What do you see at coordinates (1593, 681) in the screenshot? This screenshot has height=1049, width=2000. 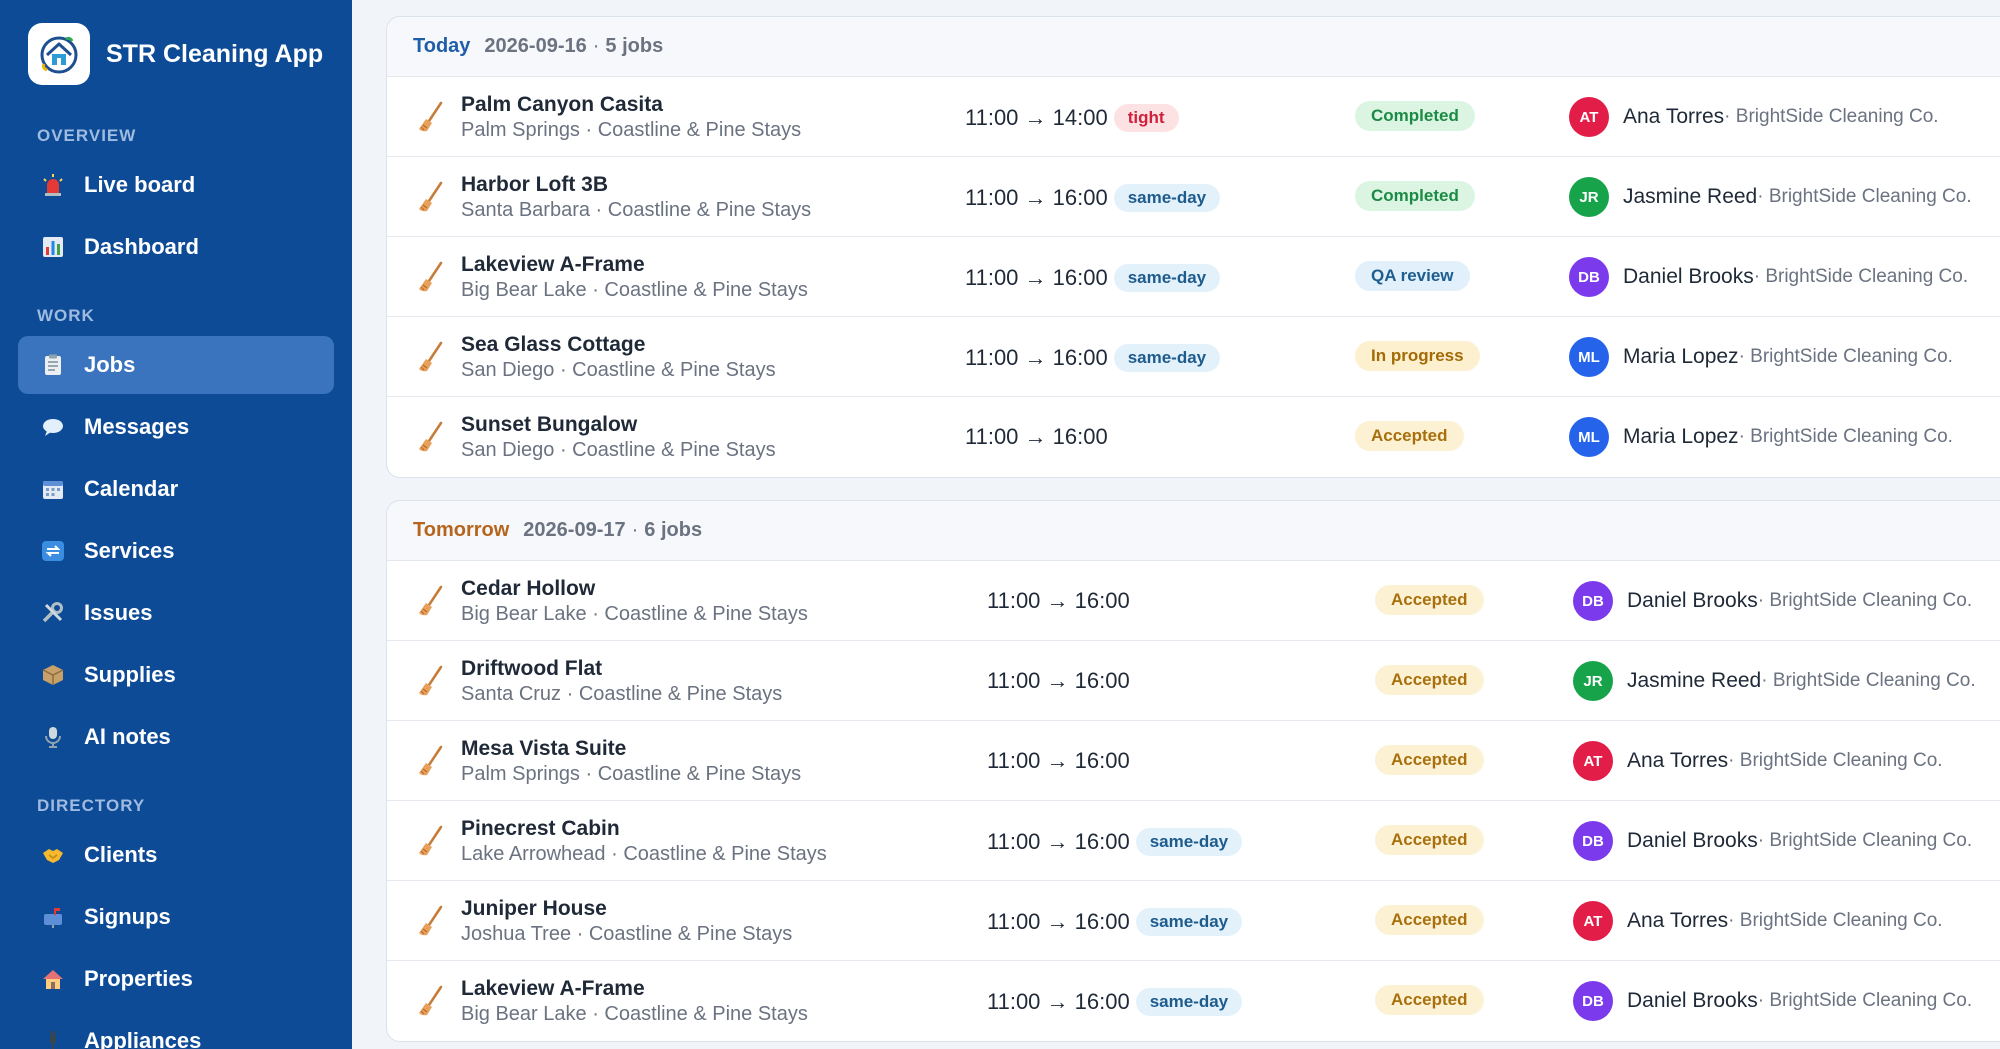 I see `avatar: JR` at bounding box center [1593, 681].